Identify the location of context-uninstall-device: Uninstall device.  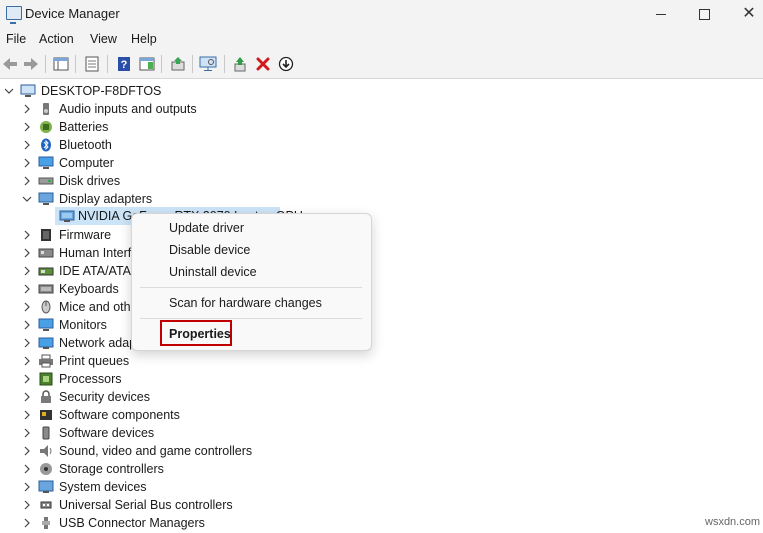
(213, 272).